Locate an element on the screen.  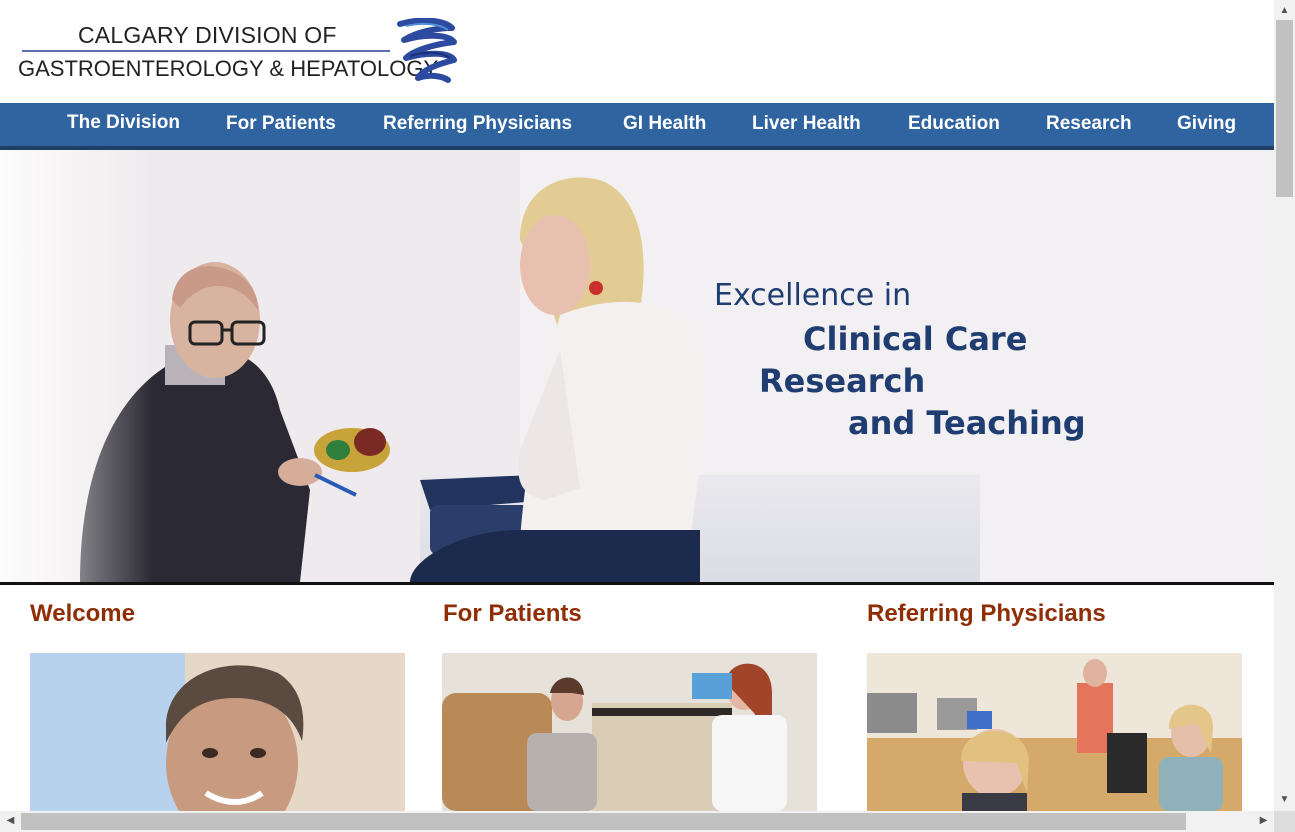
hero-tagline-2: Clinical Care is located at coordinates (915, 339).